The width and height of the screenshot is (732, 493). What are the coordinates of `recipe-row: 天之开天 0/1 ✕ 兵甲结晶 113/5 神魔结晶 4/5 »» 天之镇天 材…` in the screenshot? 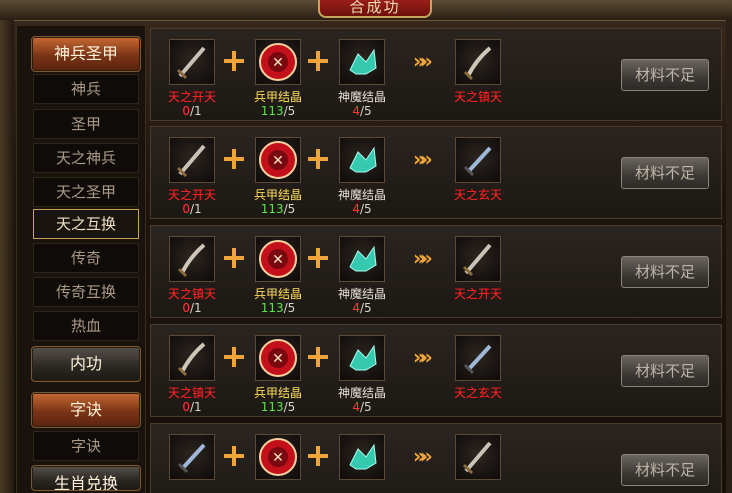 It's located at (436, 74).